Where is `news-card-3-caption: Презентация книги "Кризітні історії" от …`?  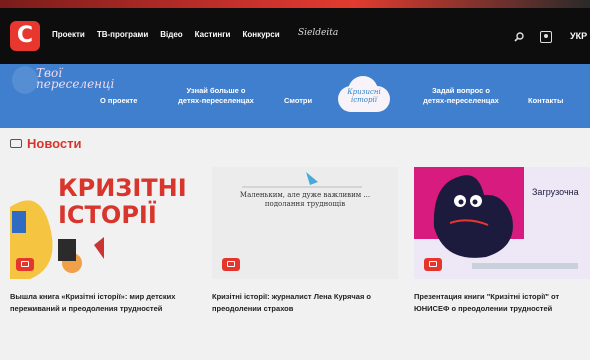
news-card-3-caption: Презентация книги "Кризітні історії" от … is located at coordinates (502, 303).